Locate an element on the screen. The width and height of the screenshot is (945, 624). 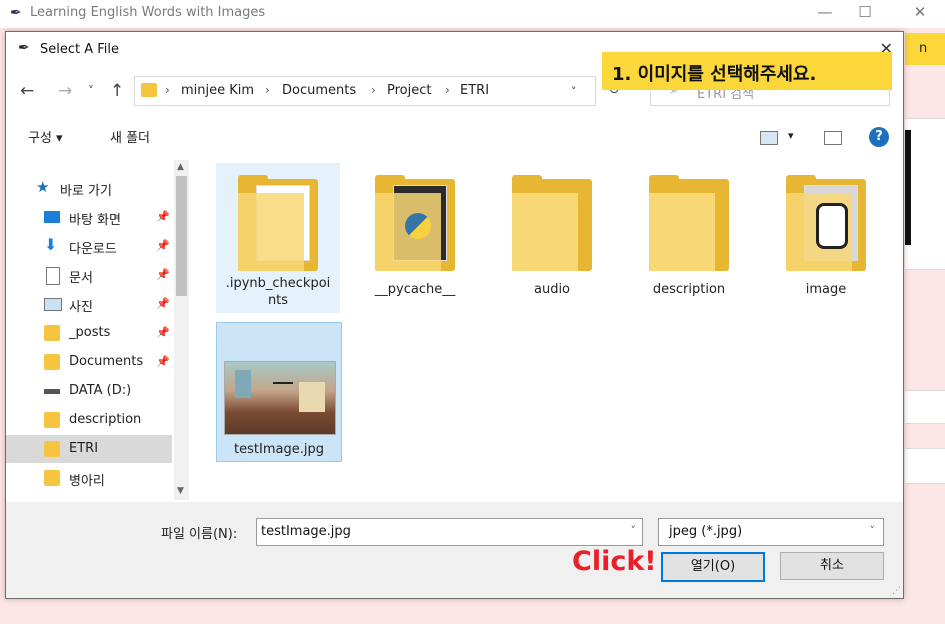
file-item-audio: audio is located at coordinates (552, 232).